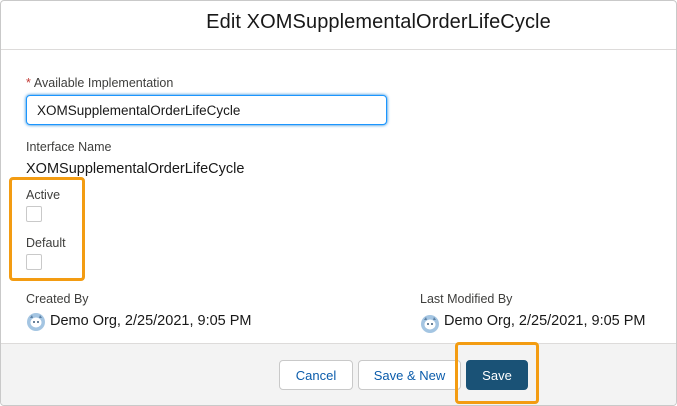 The width and height of the screenshot is (677, 406). I want to click on last-modified-by-label: Last Modified By, so click(466, 299).